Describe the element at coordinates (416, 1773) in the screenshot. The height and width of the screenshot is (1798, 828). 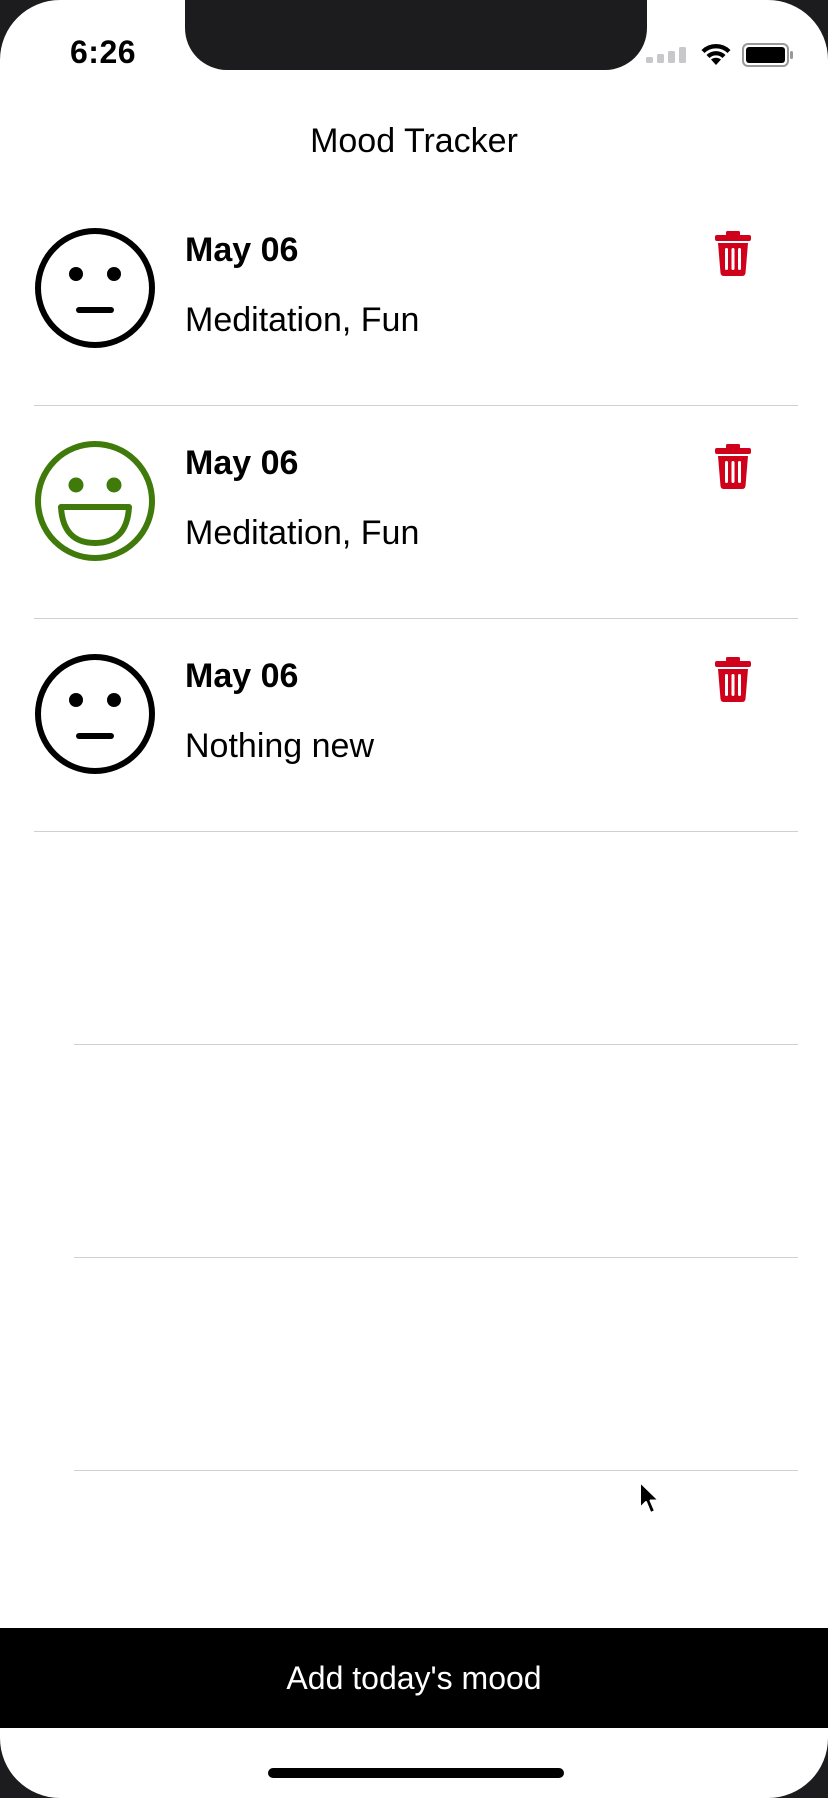
I see `home-indicator` at that location.